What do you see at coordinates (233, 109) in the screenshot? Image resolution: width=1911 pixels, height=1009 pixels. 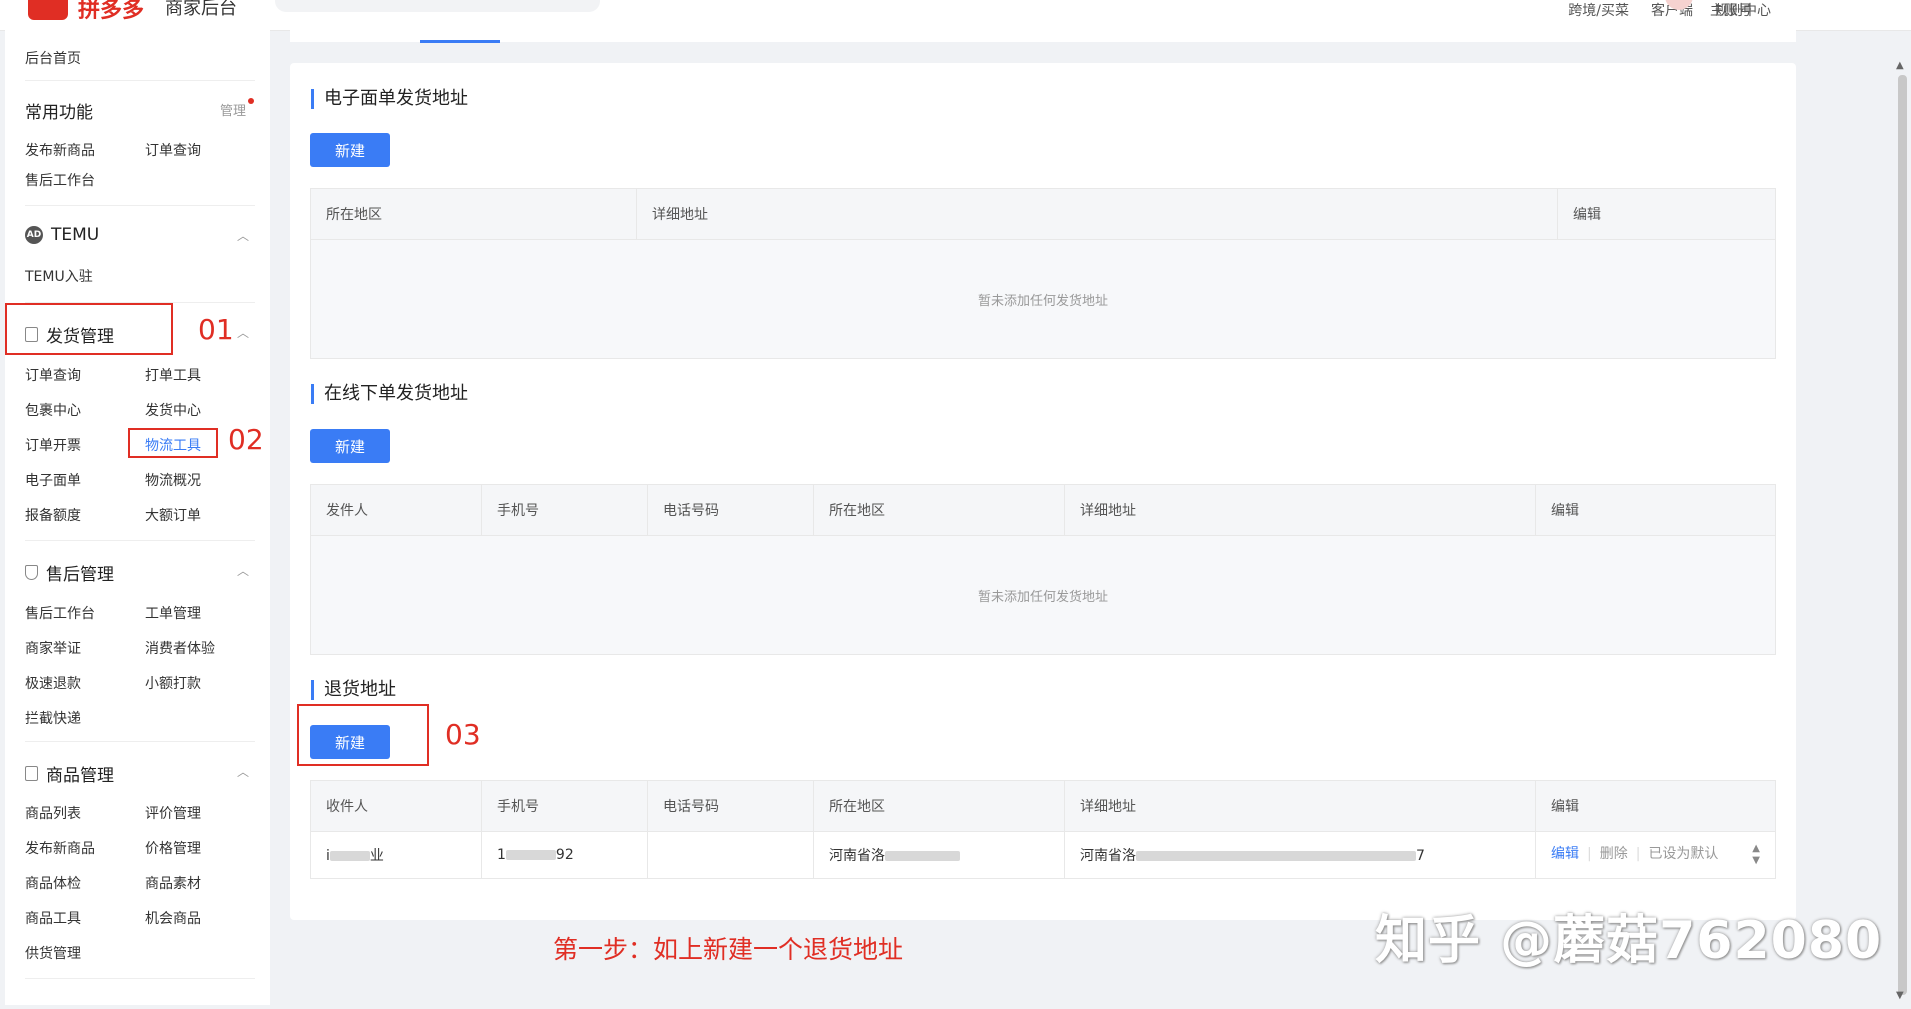 I see `manage-link: 管理` at bounding box center [233, 109].